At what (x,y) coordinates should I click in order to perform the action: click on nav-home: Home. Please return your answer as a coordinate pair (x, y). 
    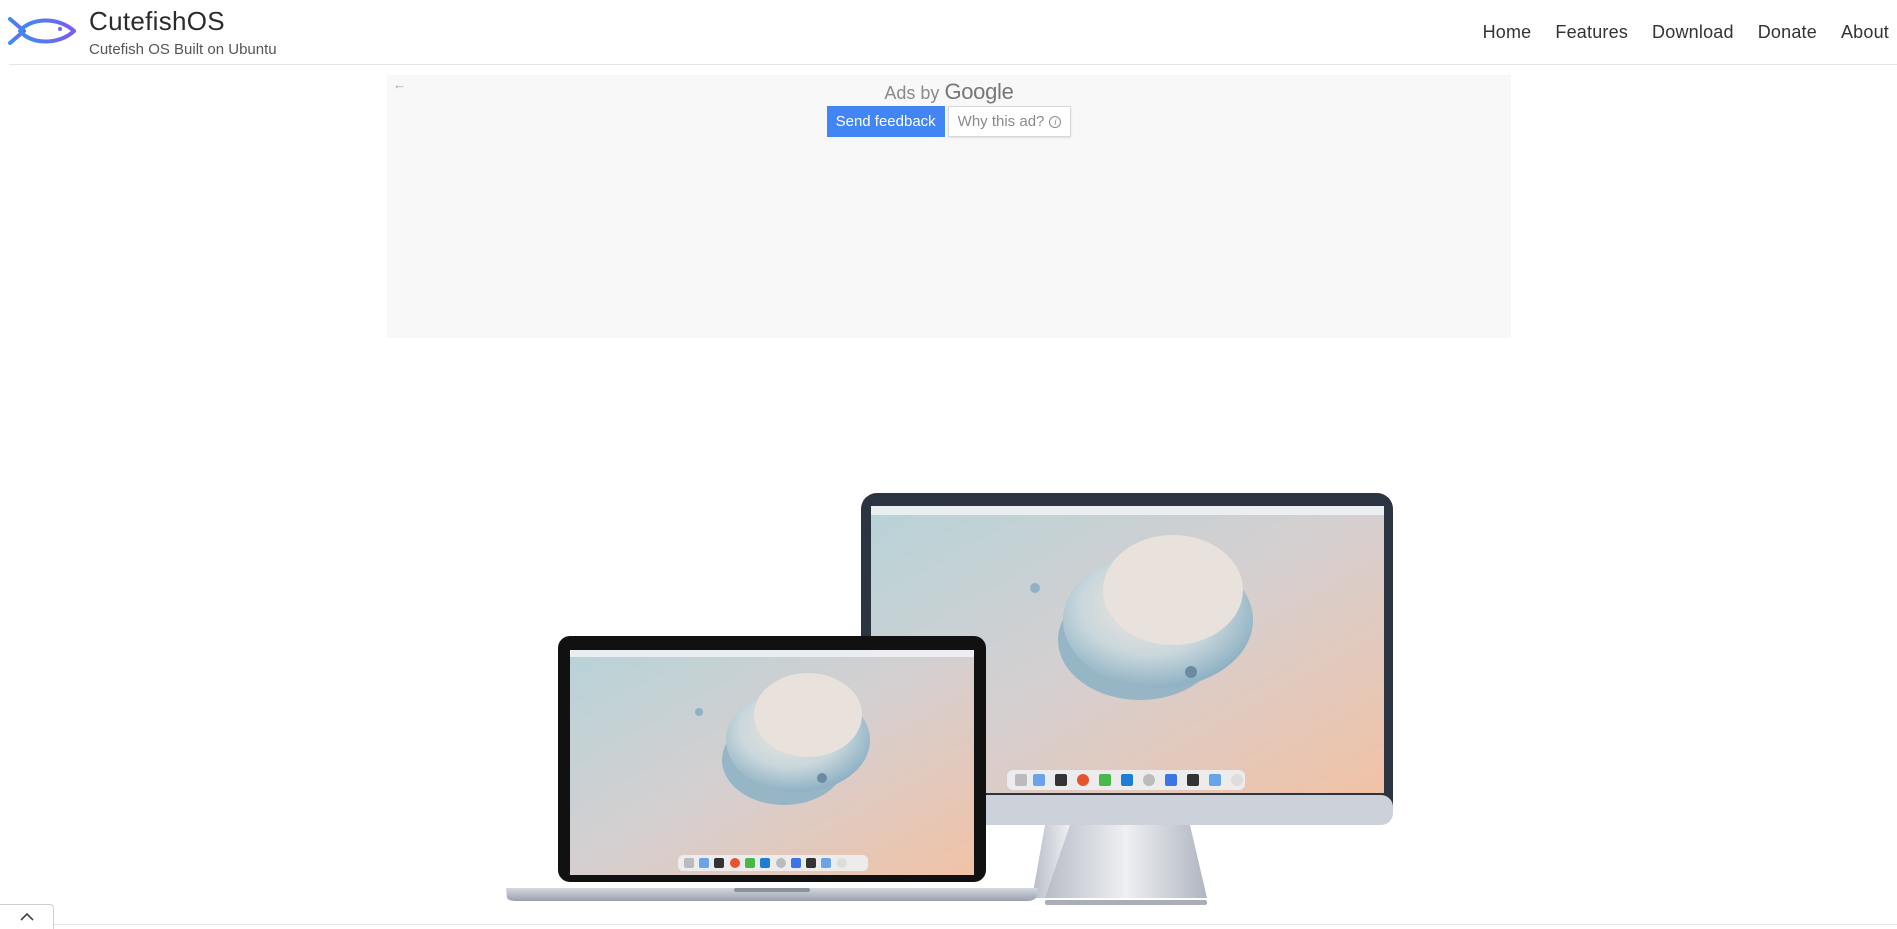
    Looking at the image, I should click on (1507, 32).